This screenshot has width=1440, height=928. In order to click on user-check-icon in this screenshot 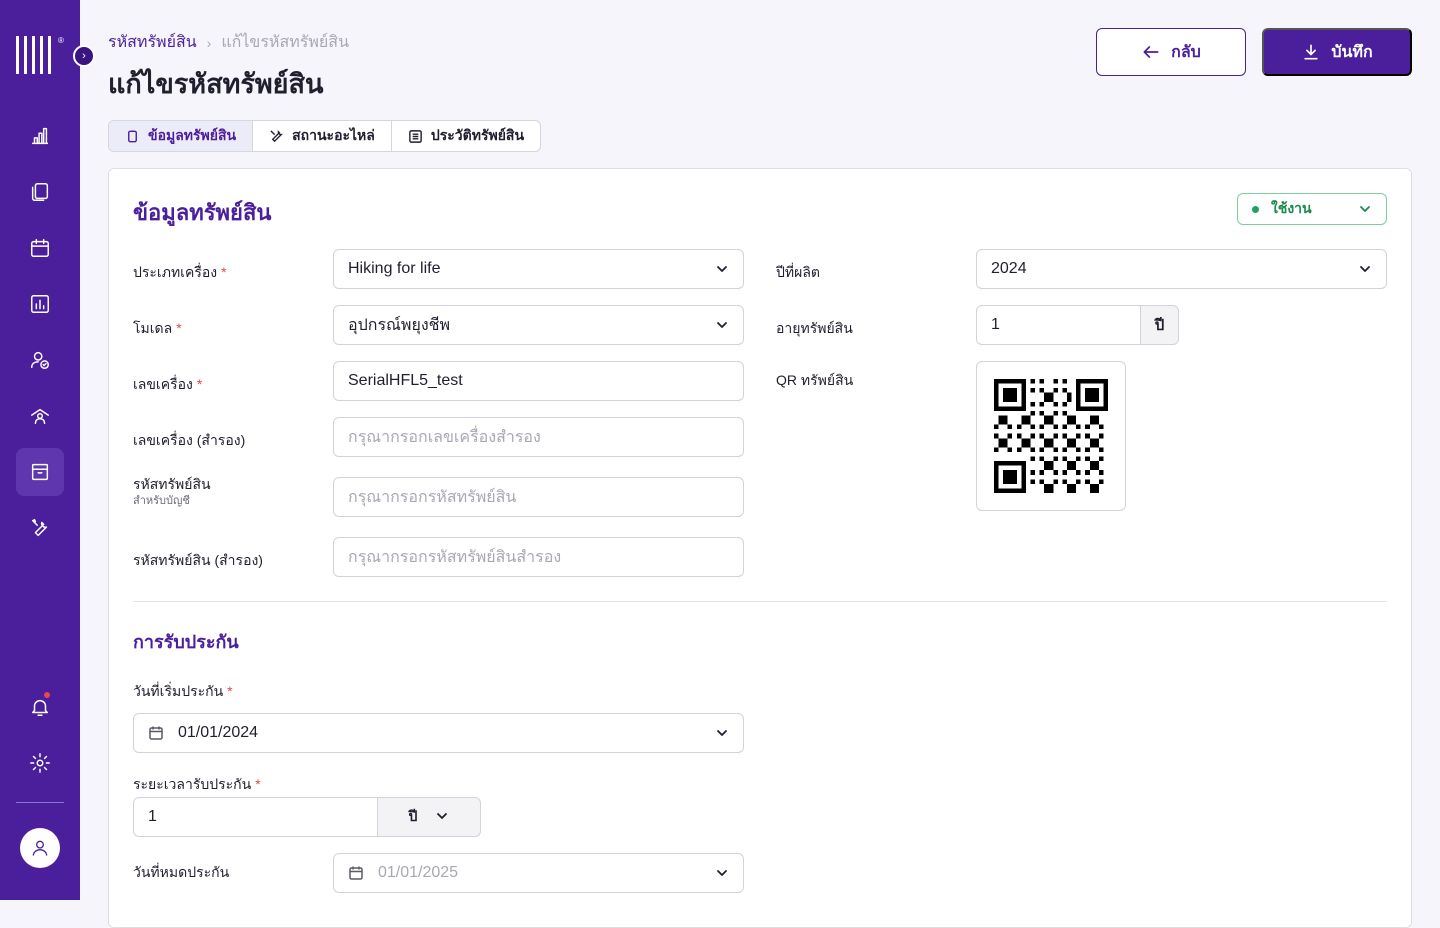, I will do `click(40, 360)`.